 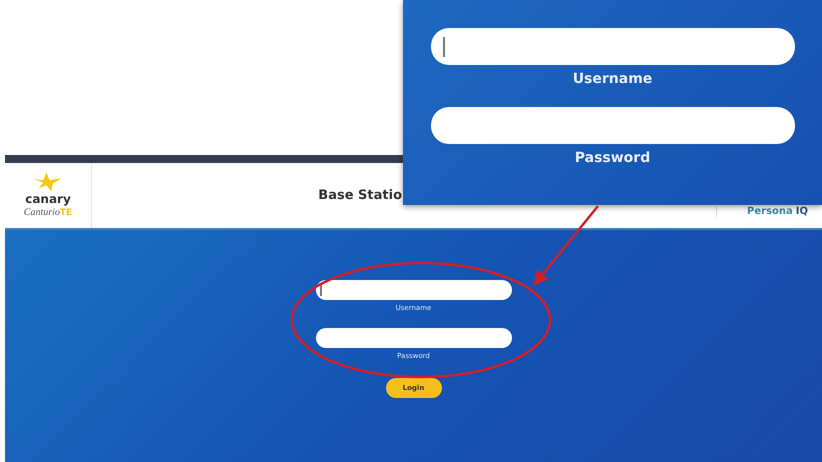 I want to click on product-name: Persona, so click(x=770, y=211).